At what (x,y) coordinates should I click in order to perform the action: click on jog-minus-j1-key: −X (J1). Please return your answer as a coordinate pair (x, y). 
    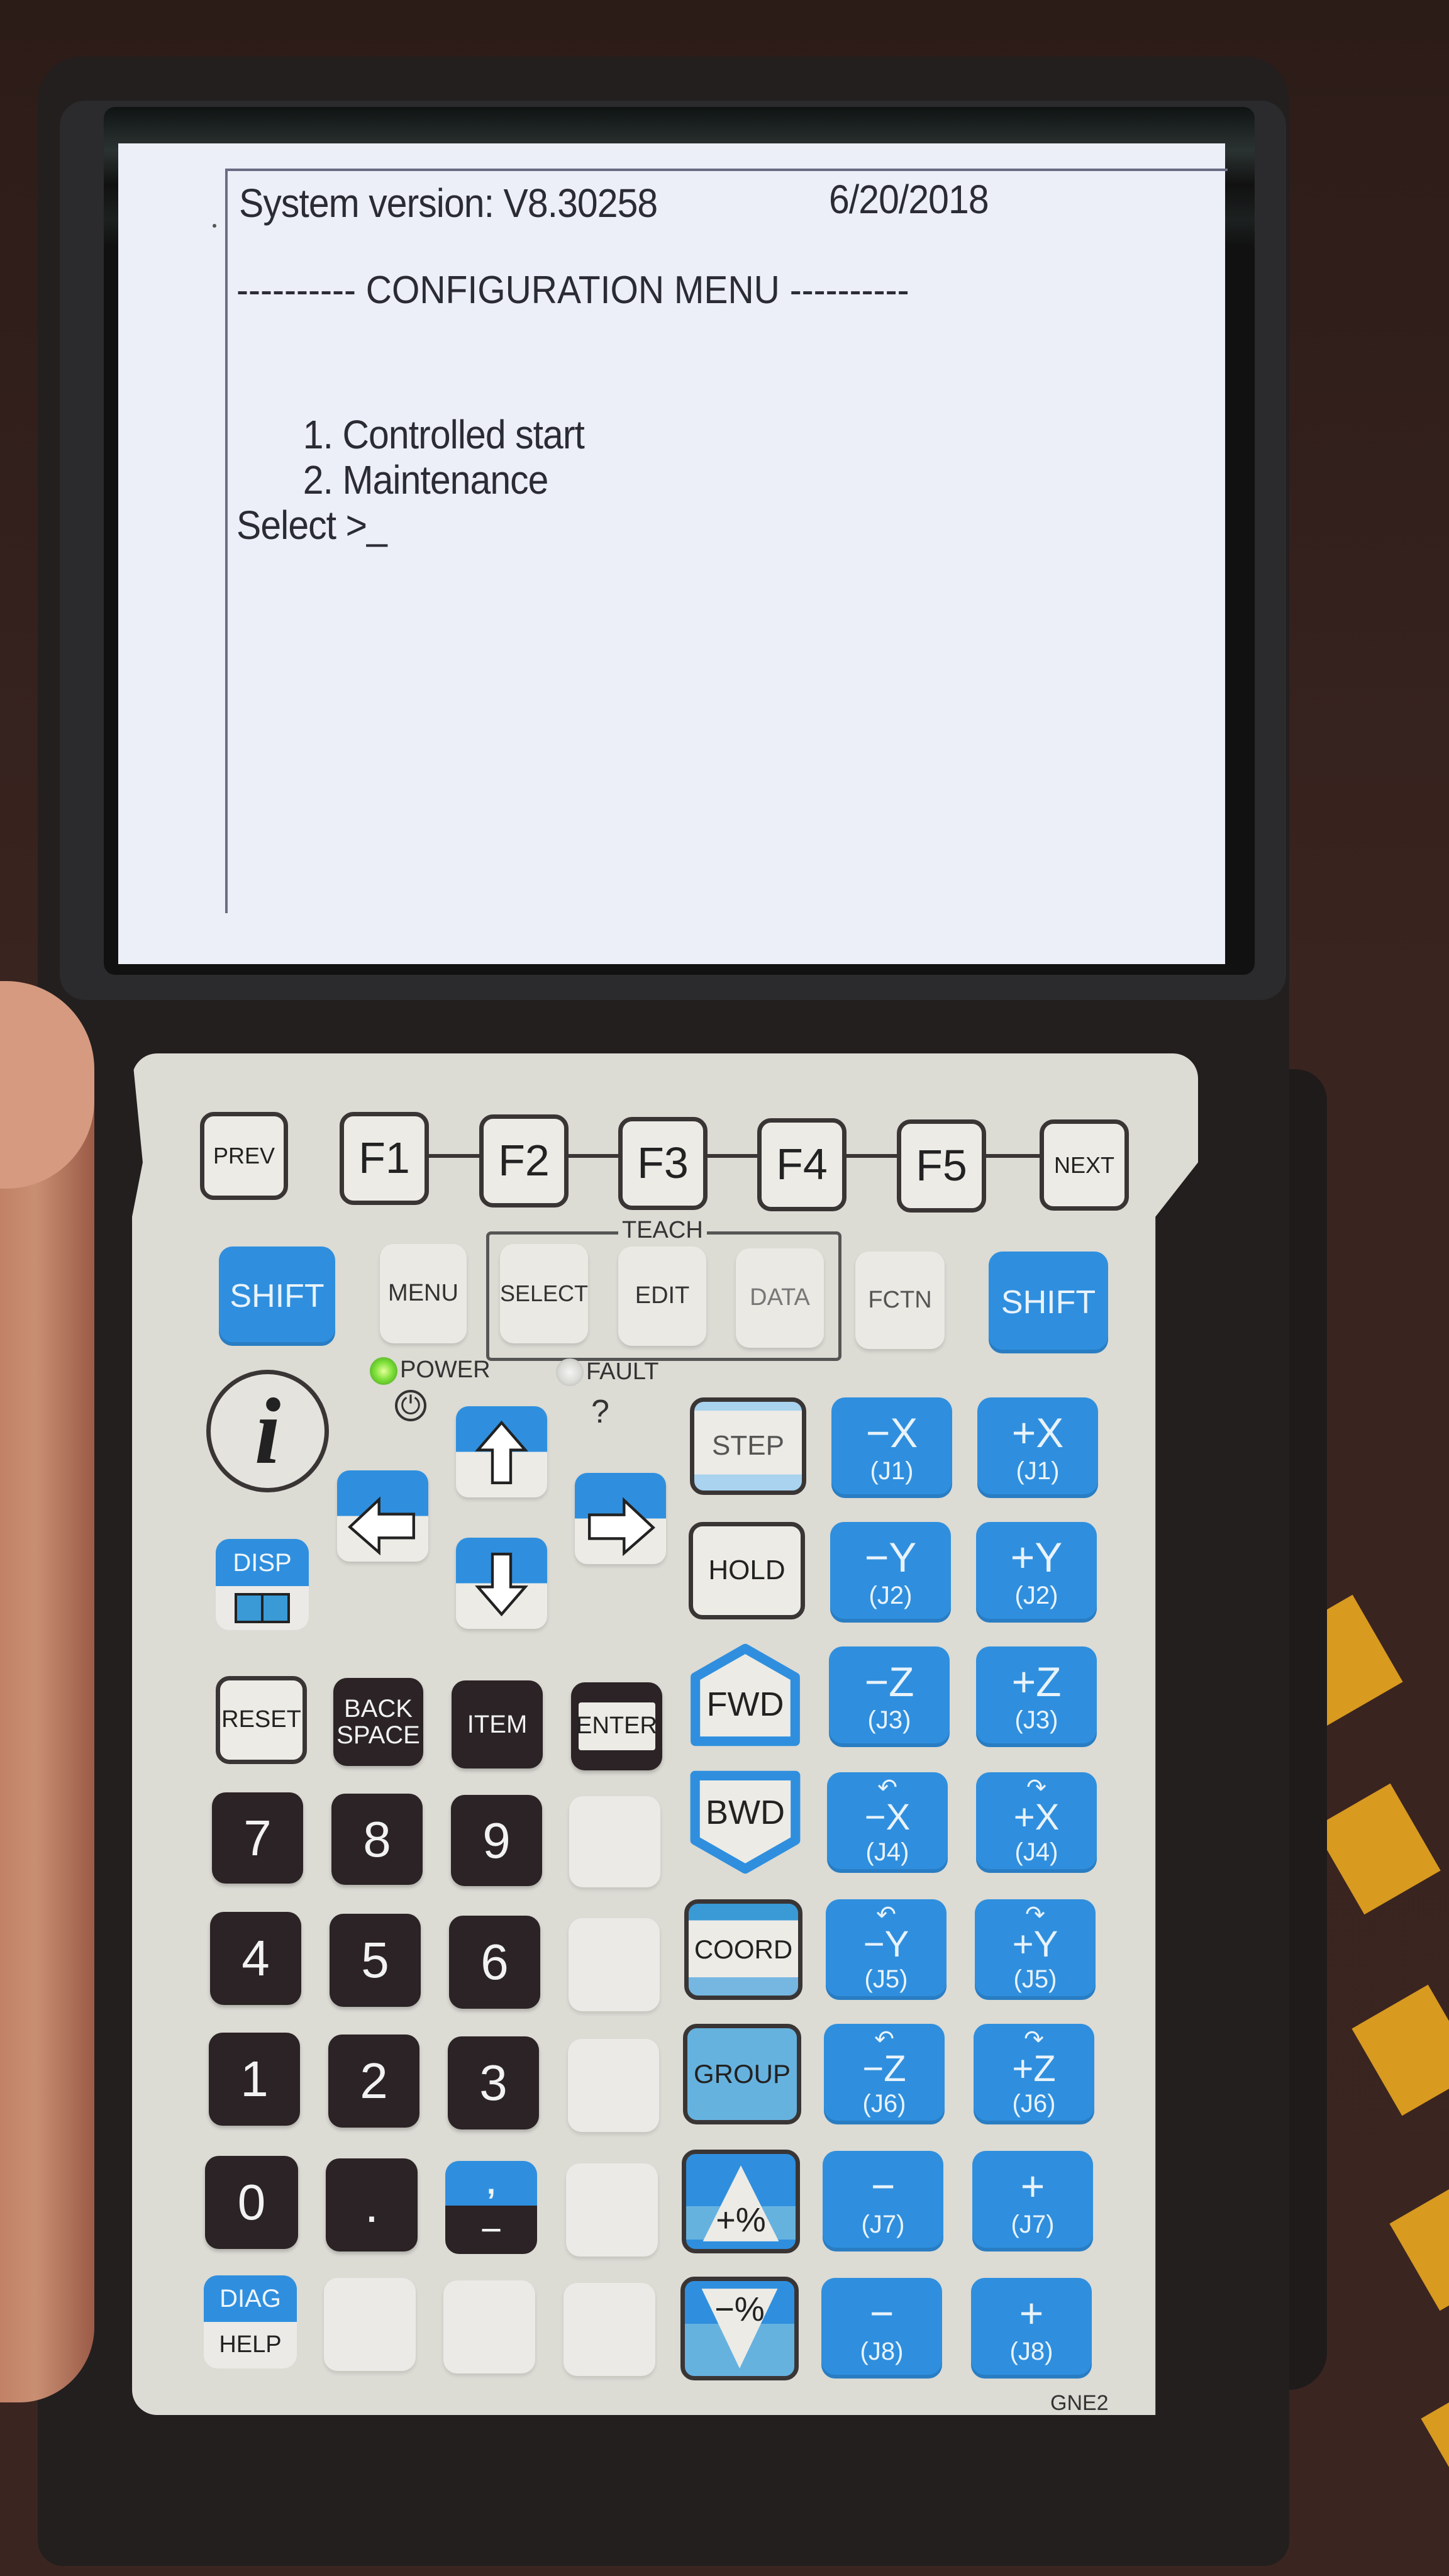
    Looking at the image, I should click on (891, 1447).